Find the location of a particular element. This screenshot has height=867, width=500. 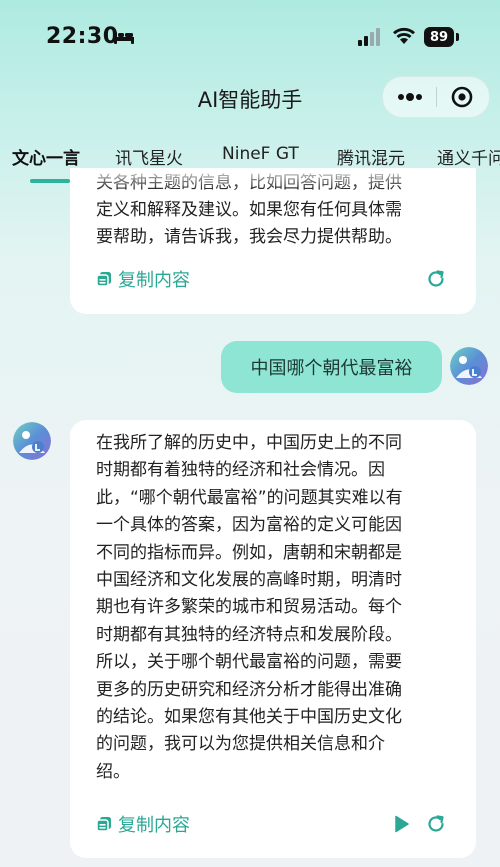

answer-line: 中国经济和文化发展的高峰时期，明清时 is located at coordinates (249, 580).